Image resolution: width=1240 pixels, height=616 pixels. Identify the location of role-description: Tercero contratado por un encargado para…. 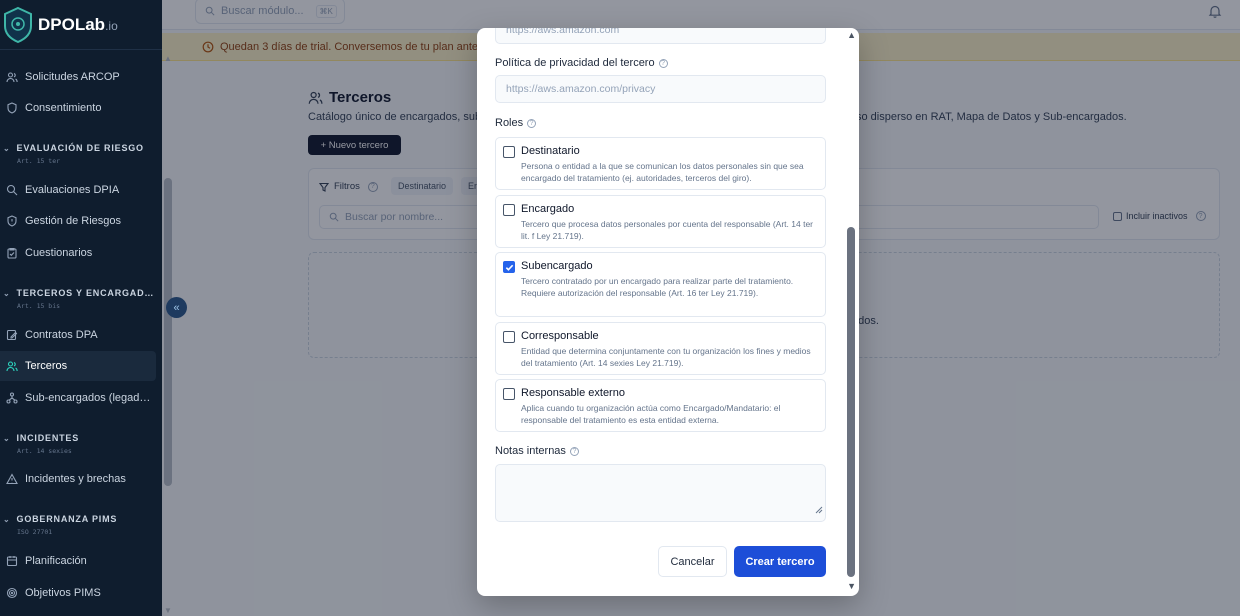
(657, 287).